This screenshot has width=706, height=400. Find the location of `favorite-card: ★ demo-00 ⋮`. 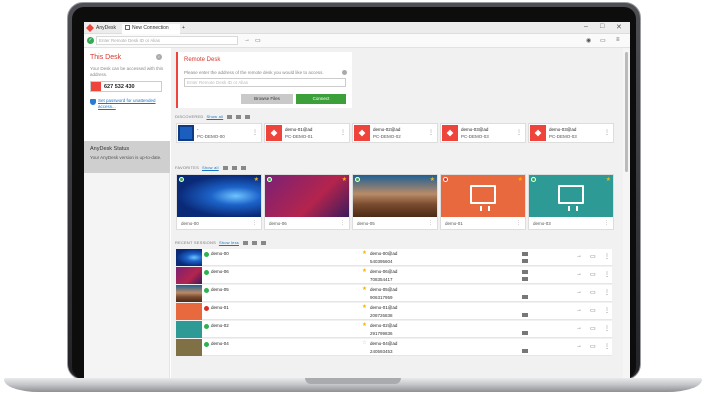

favorite-card: ★ demo-00 ⋮ is located at coordinates (219, 202).